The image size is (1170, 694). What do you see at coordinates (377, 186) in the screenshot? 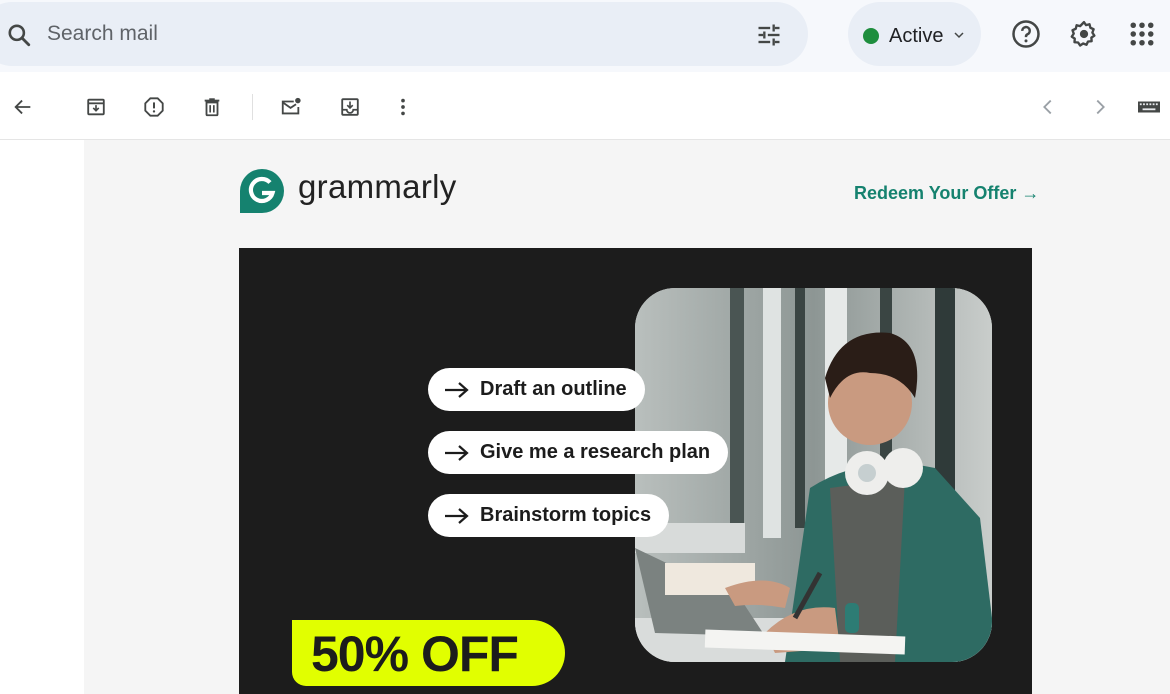
I see `brand-name: grammarly` at bounding box center [377, 186].